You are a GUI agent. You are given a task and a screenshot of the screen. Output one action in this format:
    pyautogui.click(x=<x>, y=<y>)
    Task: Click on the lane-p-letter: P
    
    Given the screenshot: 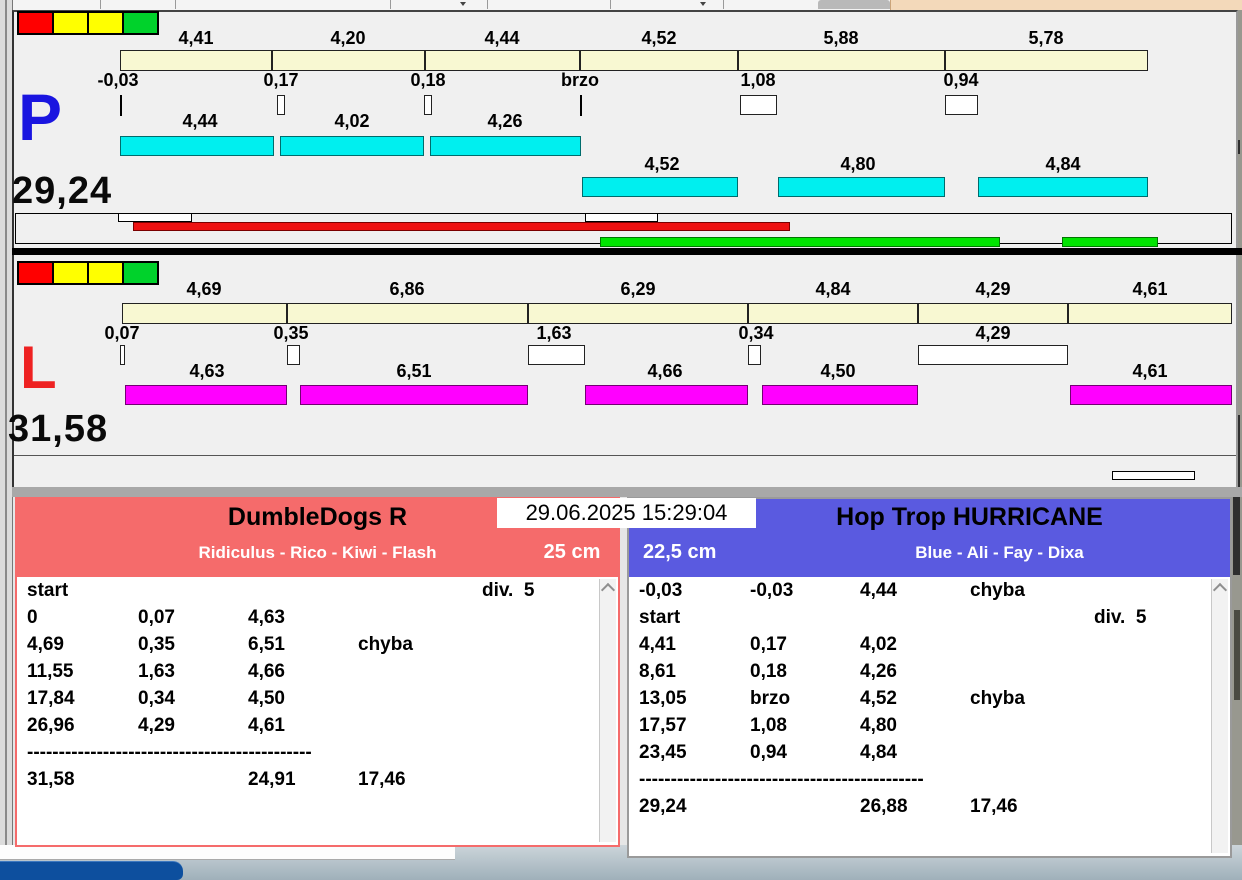 What is the action you would take?
    pyautogui.click(x=40, y=117)
    